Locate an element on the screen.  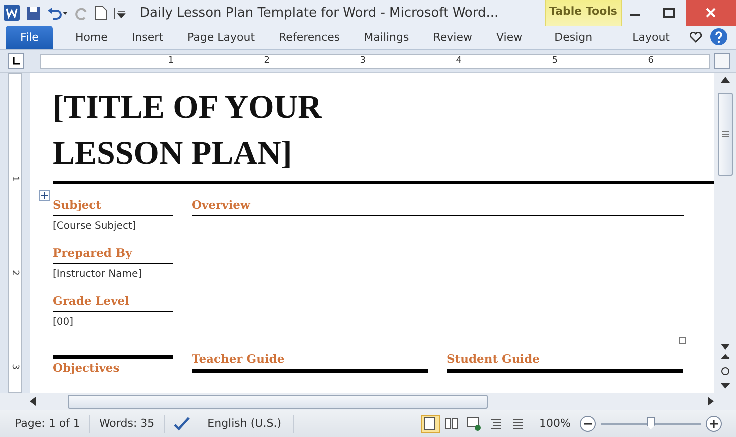
ribbon-tab: Layout is located at coordinates (651, 37).